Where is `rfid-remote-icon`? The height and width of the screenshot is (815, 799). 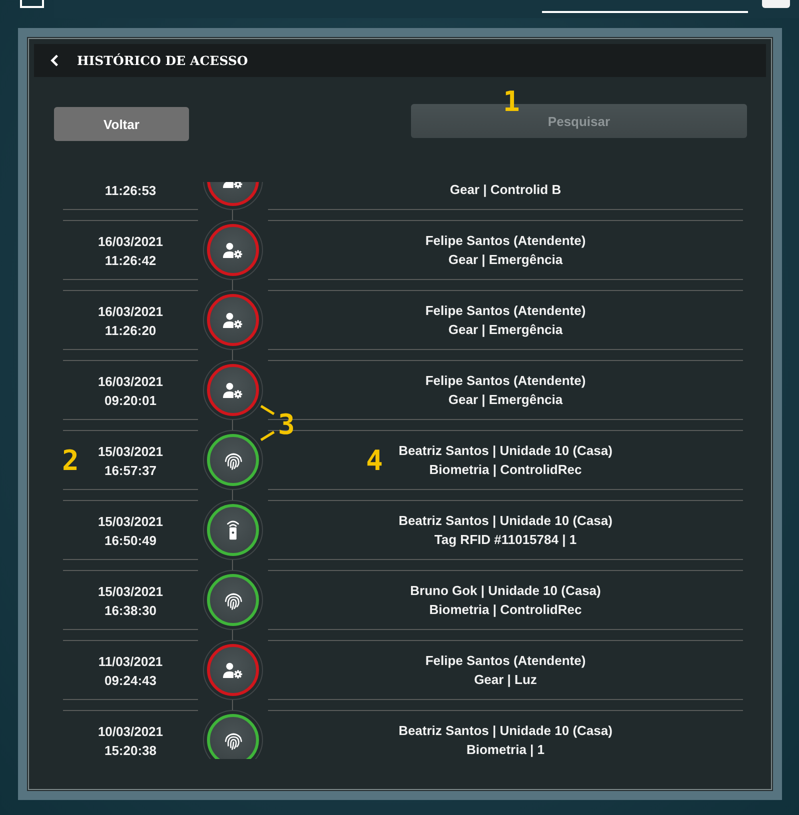 rfid-remote-icon is located at coordinates (233, 530).